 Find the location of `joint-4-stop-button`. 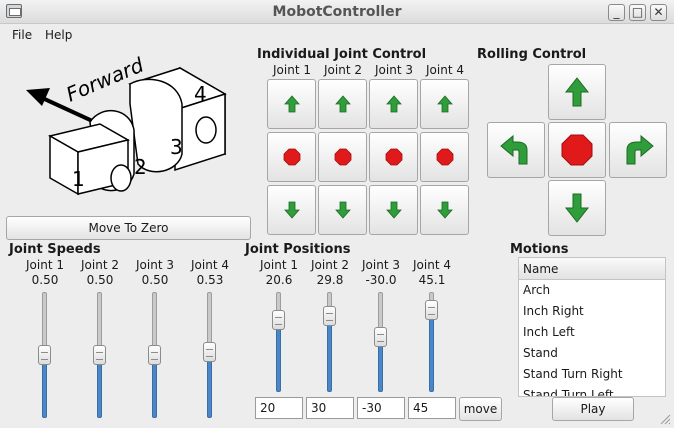

joint-4-stop-button is located at coordinates (444, 157).